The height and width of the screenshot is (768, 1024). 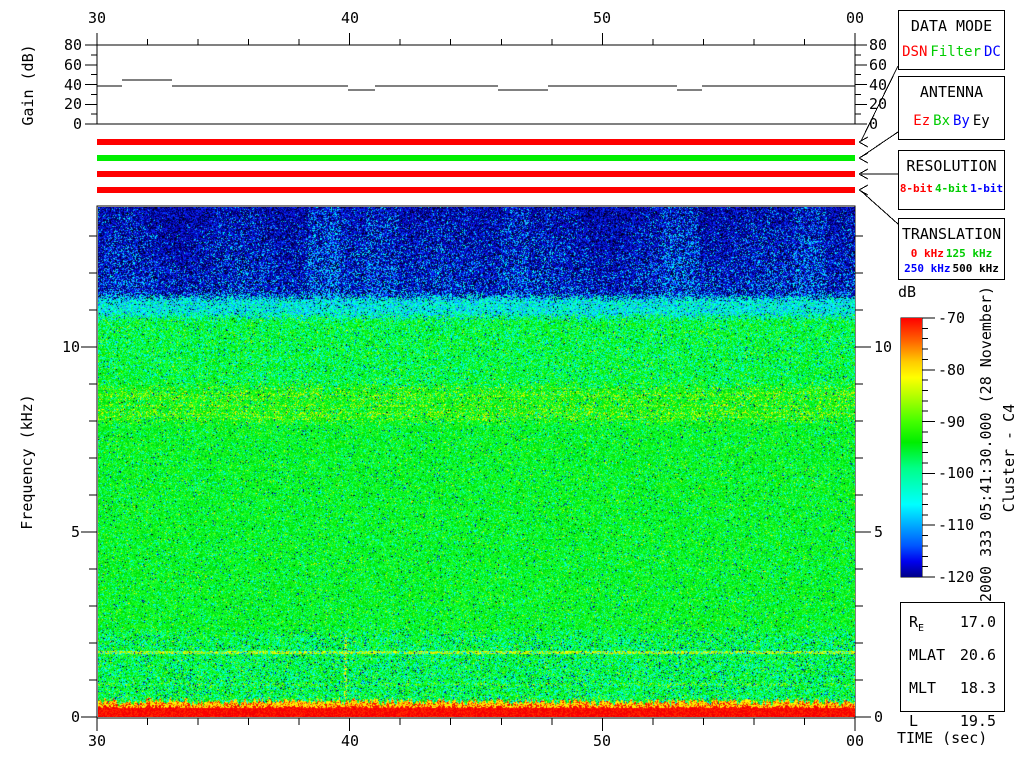 What do you see at coordinates (476, 158) in the screenshot?
I see `antenna-status-bar` at bounding box center [476, 158].